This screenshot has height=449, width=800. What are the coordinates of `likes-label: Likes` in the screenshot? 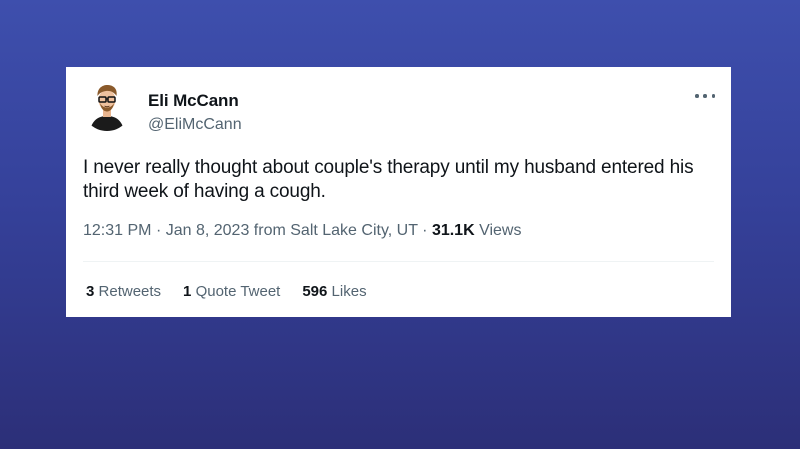 It's located at (349, 291).